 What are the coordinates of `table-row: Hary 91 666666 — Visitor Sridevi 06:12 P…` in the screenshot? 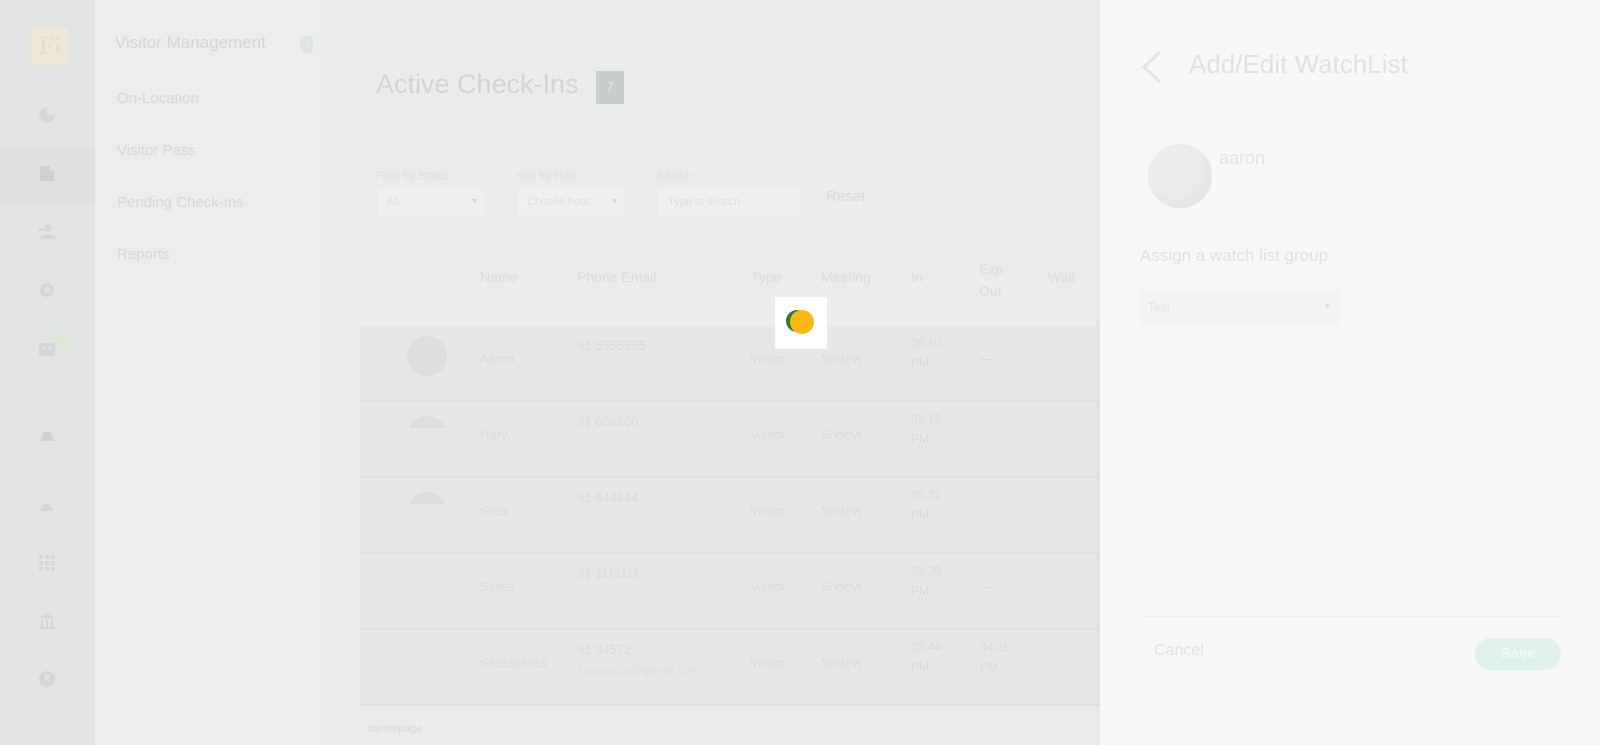 It's located at (730, 440).